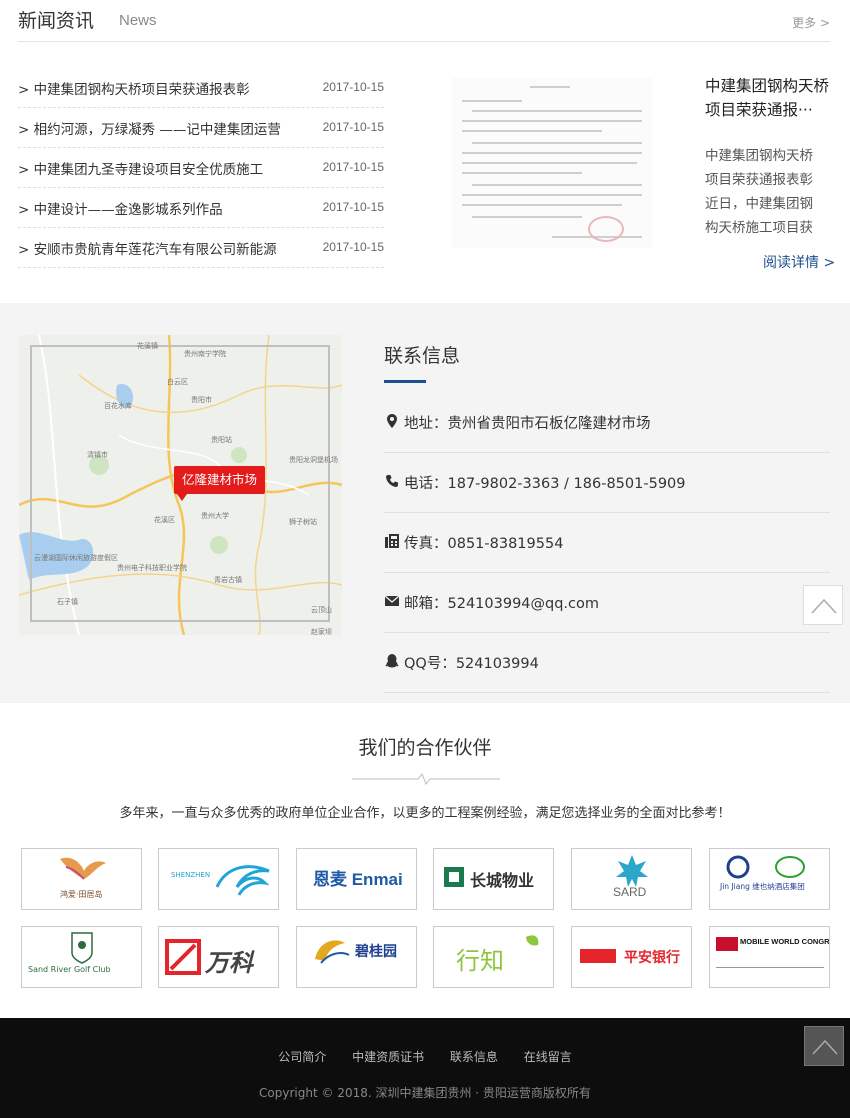 This screenshot has width=850, height=1118. Describe the element at coordinates (138, 20) in the screenshot. I see `news-subtitle: News` at that location.